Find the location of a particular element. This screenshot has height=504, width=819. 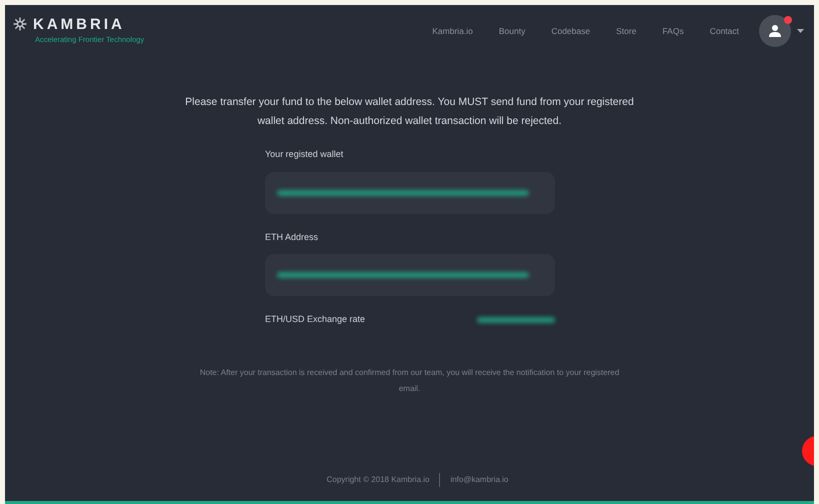

user-icon is located at coordinates (775, 31).